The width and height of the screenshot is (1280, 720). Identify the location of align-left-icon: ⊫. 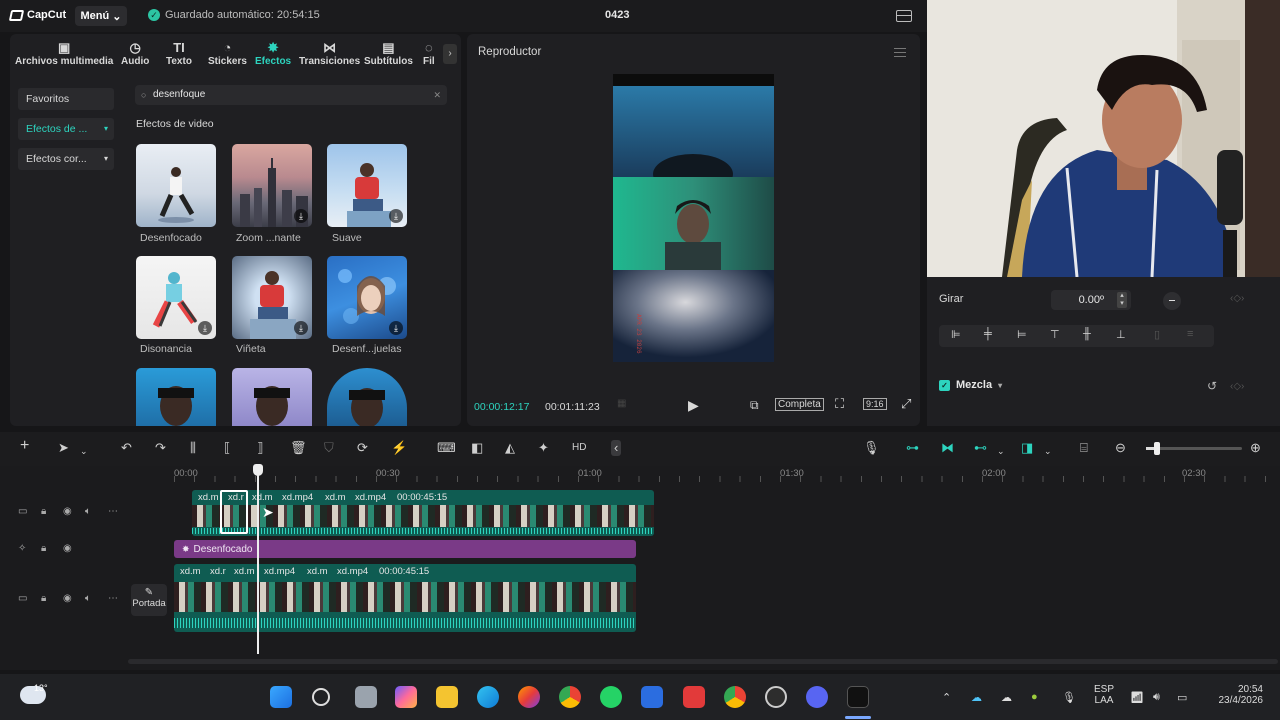
(956, 334).